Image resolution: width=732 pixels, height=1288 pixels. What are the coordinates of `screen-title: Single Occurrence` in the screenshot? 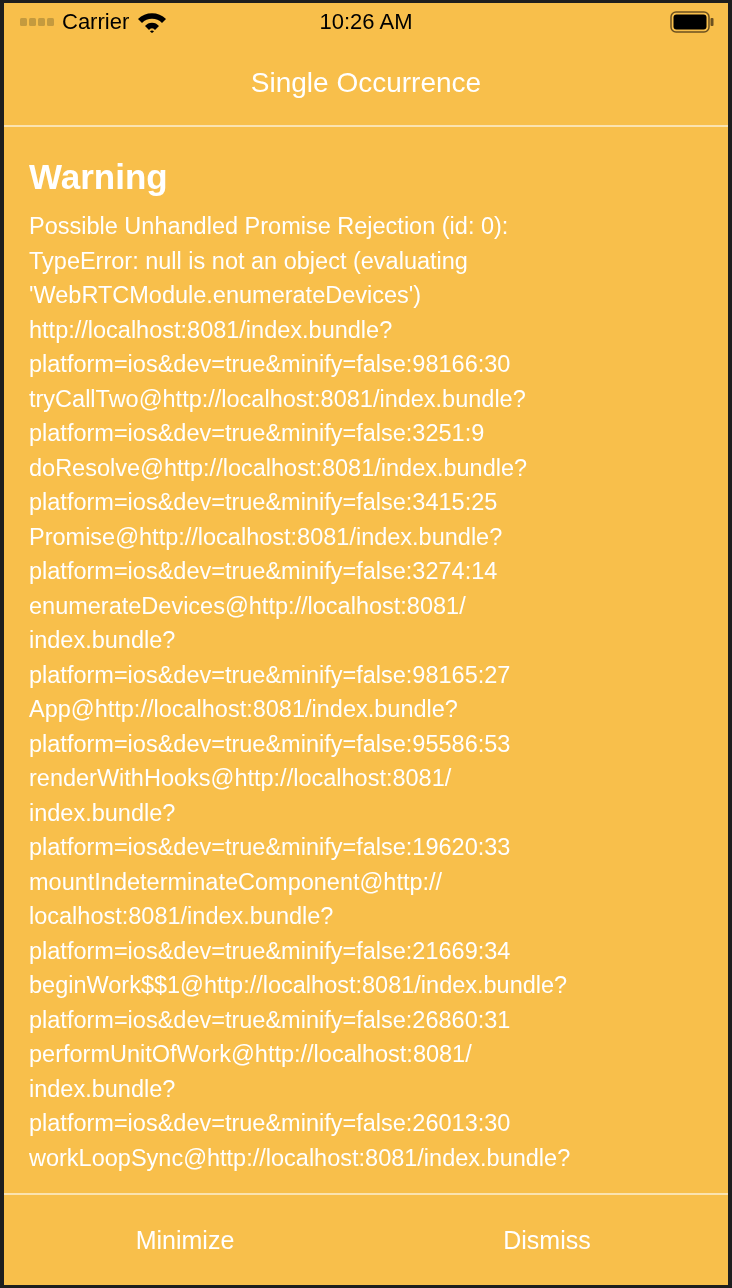 It's located at (366, 83).